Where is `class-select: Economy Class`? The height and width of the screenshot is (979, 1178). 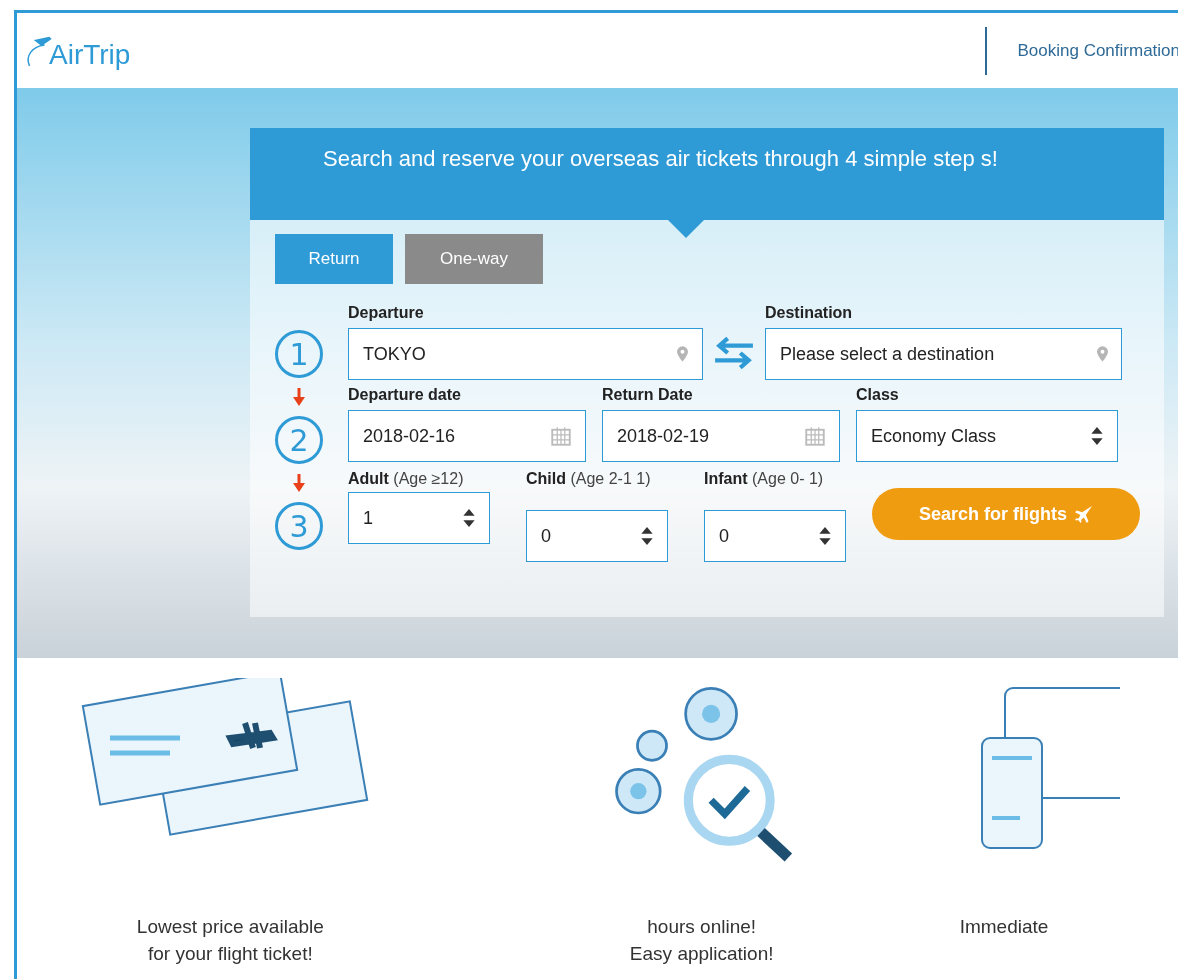 class-select: Economy Class is located at coordinates (987, 436).